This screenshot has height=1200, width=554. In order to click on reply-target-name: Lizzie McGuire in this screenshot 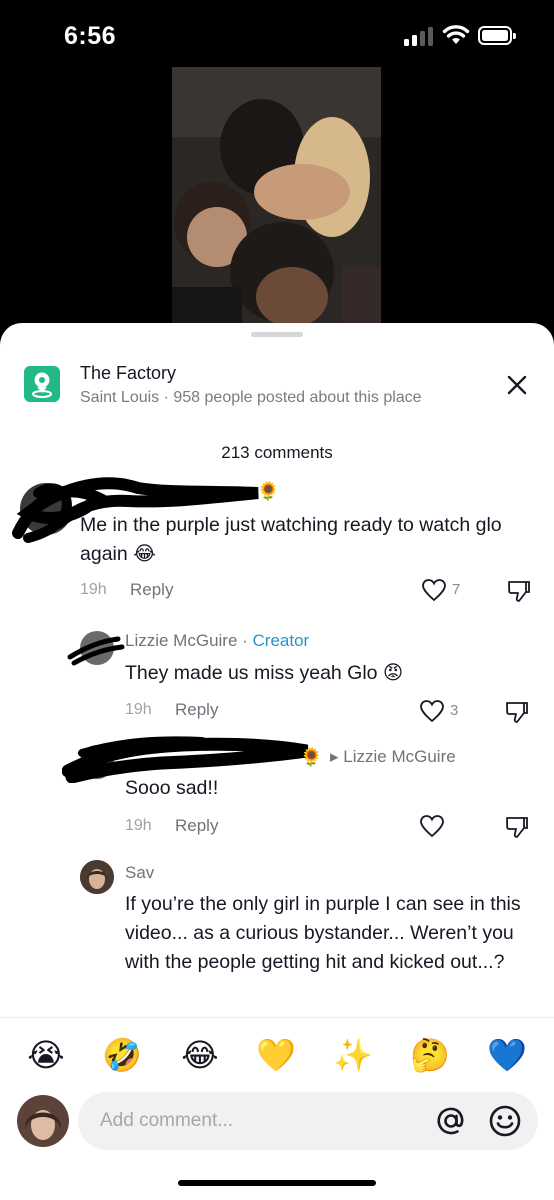, I will do `click(399, 756)`.